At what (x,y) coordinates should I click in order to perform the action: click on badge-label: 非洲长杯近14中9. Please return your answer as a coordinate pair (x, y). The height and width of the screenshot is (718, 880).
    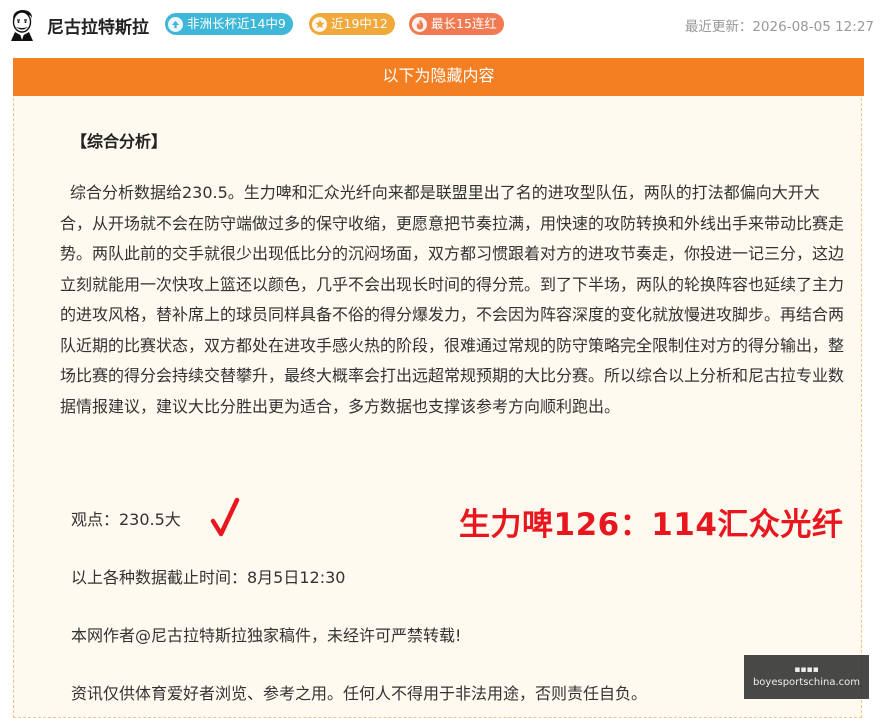
    Looking at the image, I should click on (236, 23).